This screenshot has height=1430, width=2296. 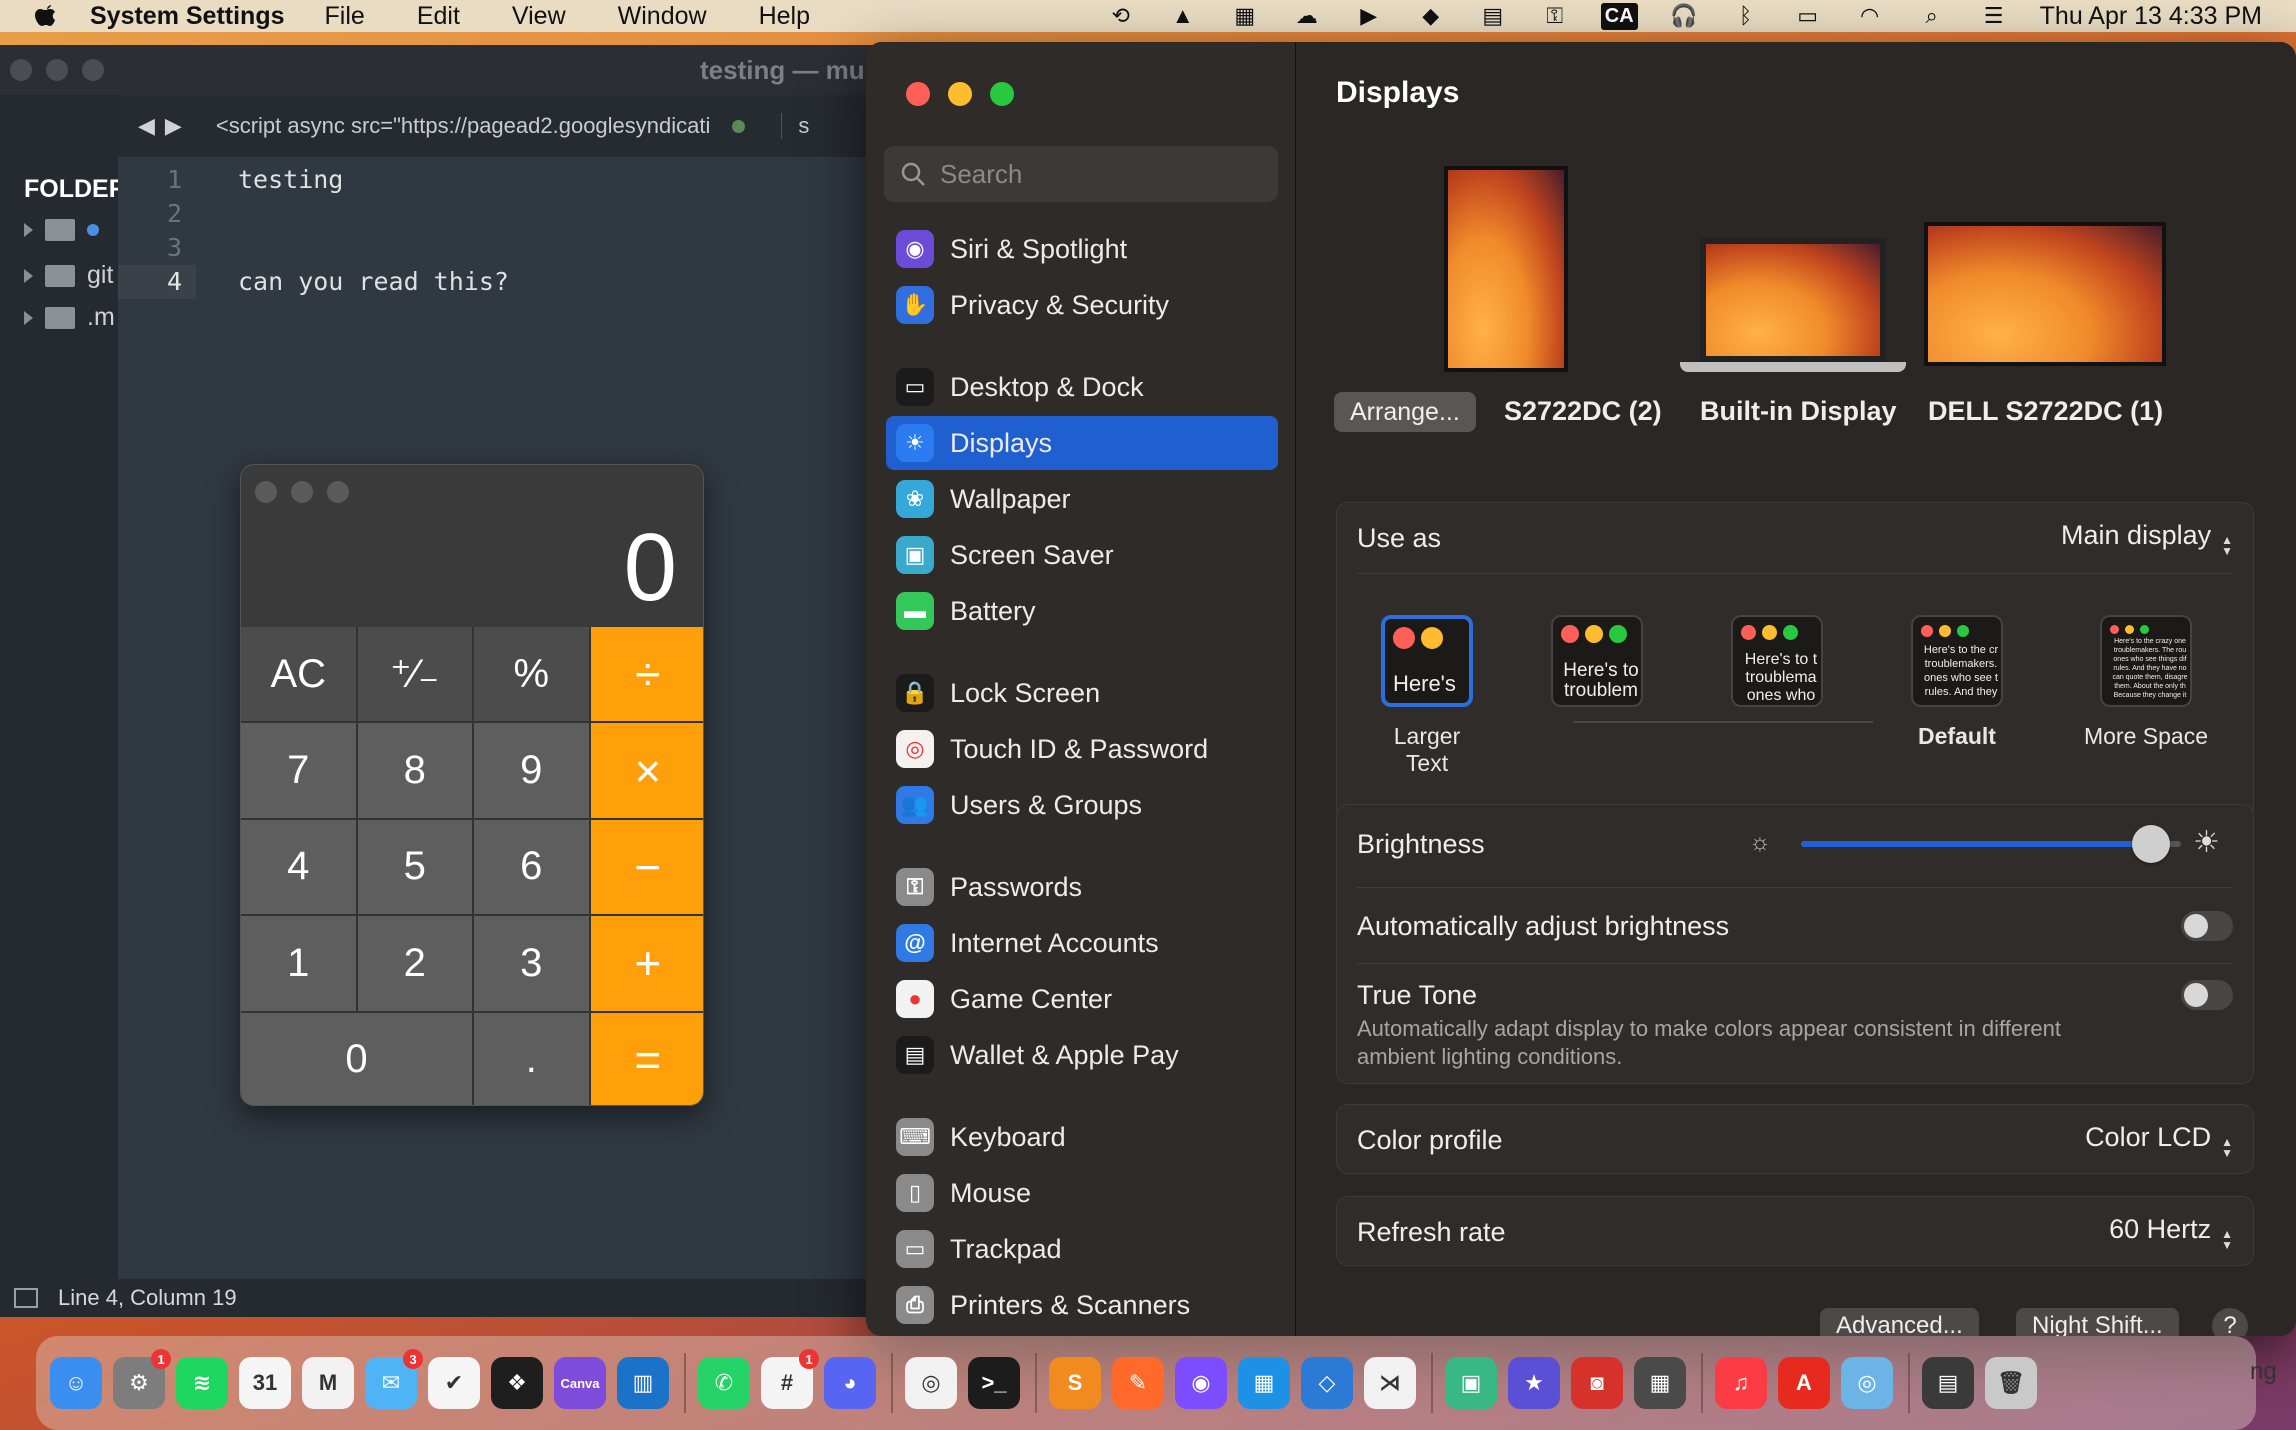 I want to click on key-icon: ⚿, so click(x=1555, y=15).